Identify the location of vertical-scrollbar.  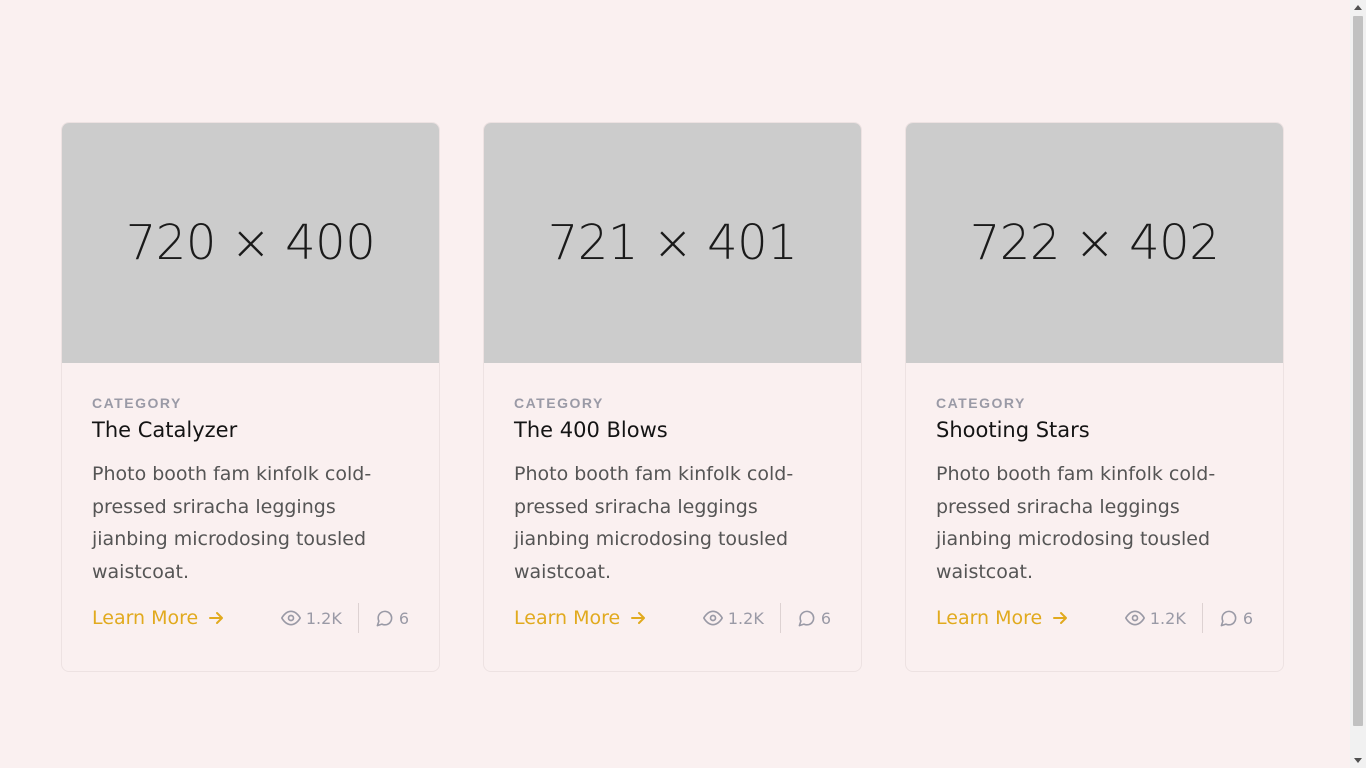
(1358, 384).